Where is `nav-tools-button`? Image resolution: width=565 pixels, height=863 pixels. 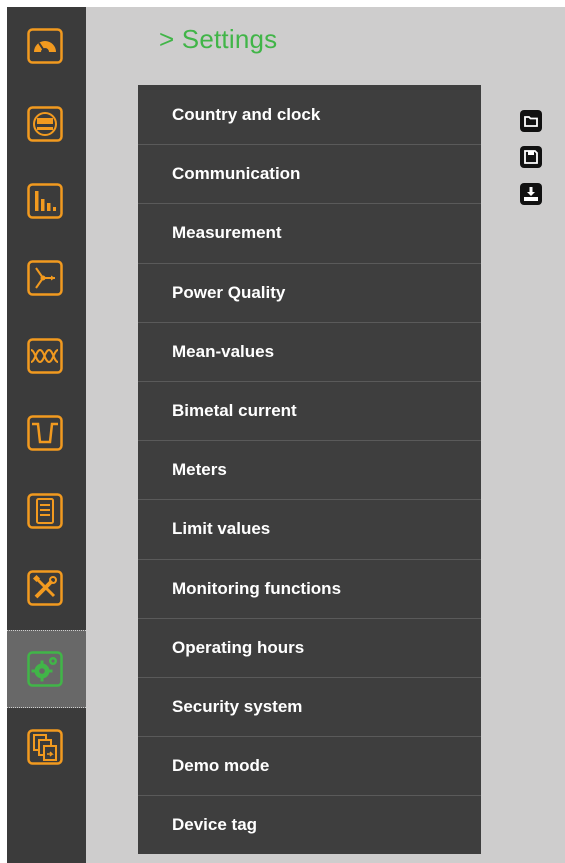 nav-tools-button is located at coordinates (45, 588).